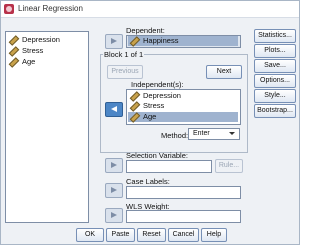 This screenshot has width=320, height=245. I want to click on next-block-button: Next, so click(224, 72).